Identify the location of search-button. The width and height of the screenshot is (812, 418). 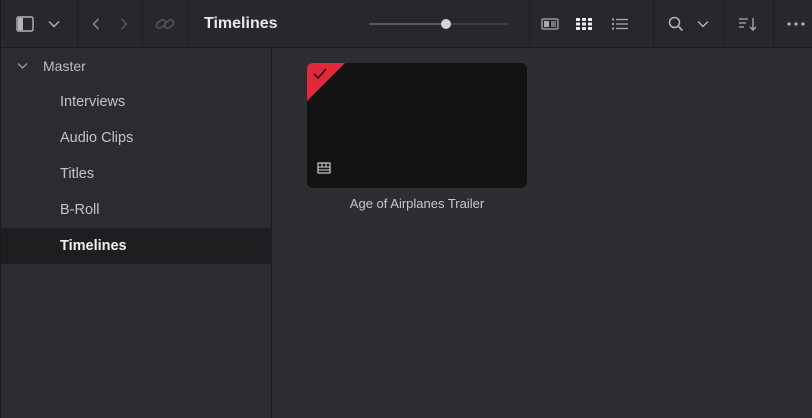
(676, 24).